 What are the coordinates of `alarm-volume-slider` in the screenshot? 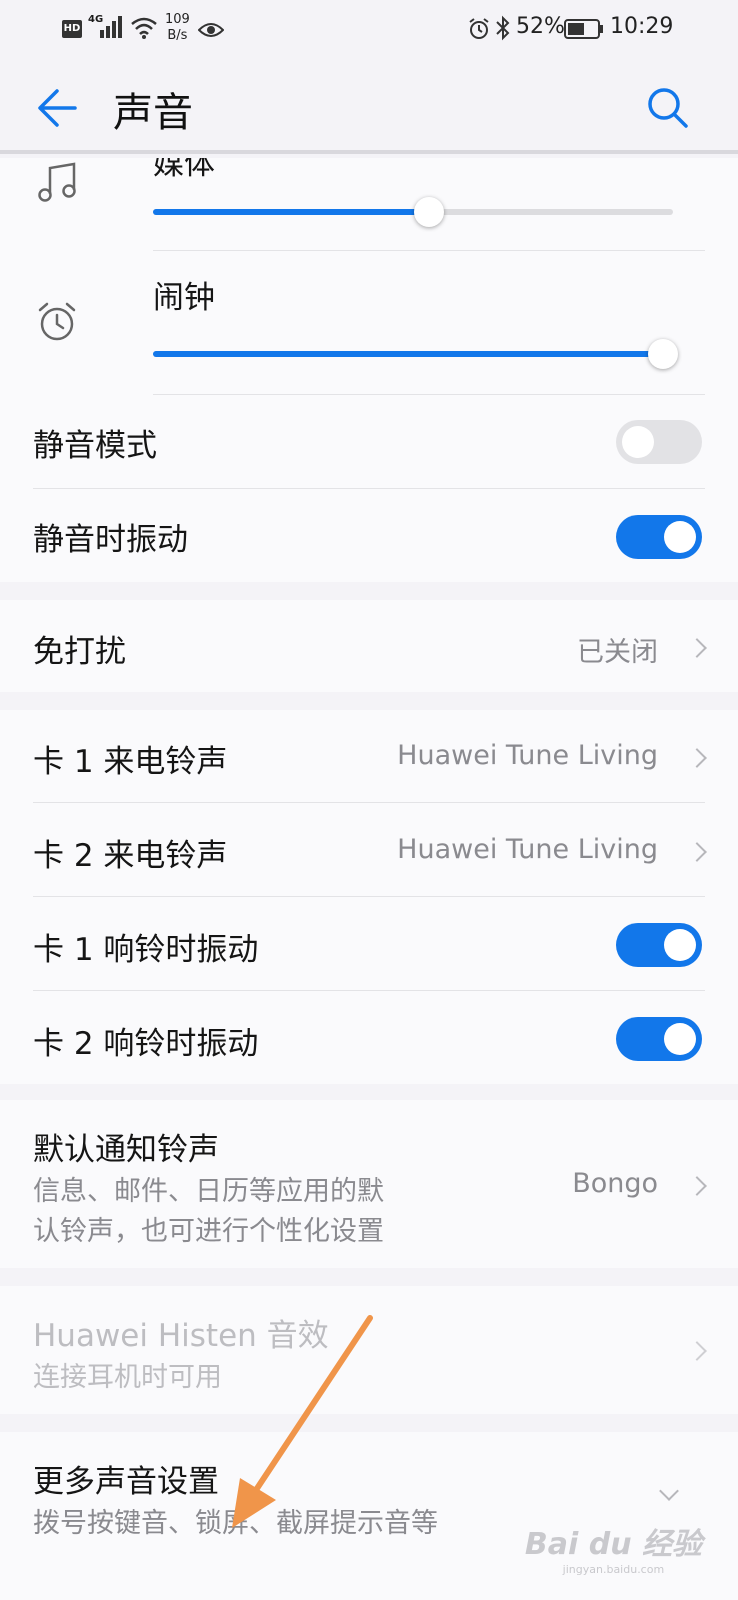 It's located at (415, 354).